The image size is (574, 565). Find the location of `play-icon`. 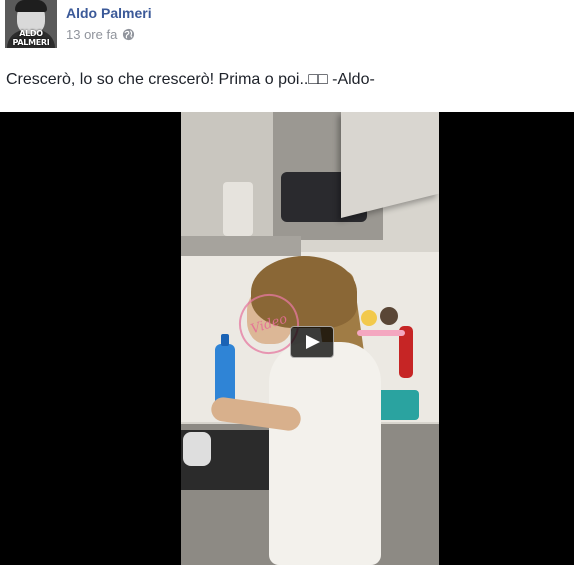

play-icon is located at coordinates (313, 342).